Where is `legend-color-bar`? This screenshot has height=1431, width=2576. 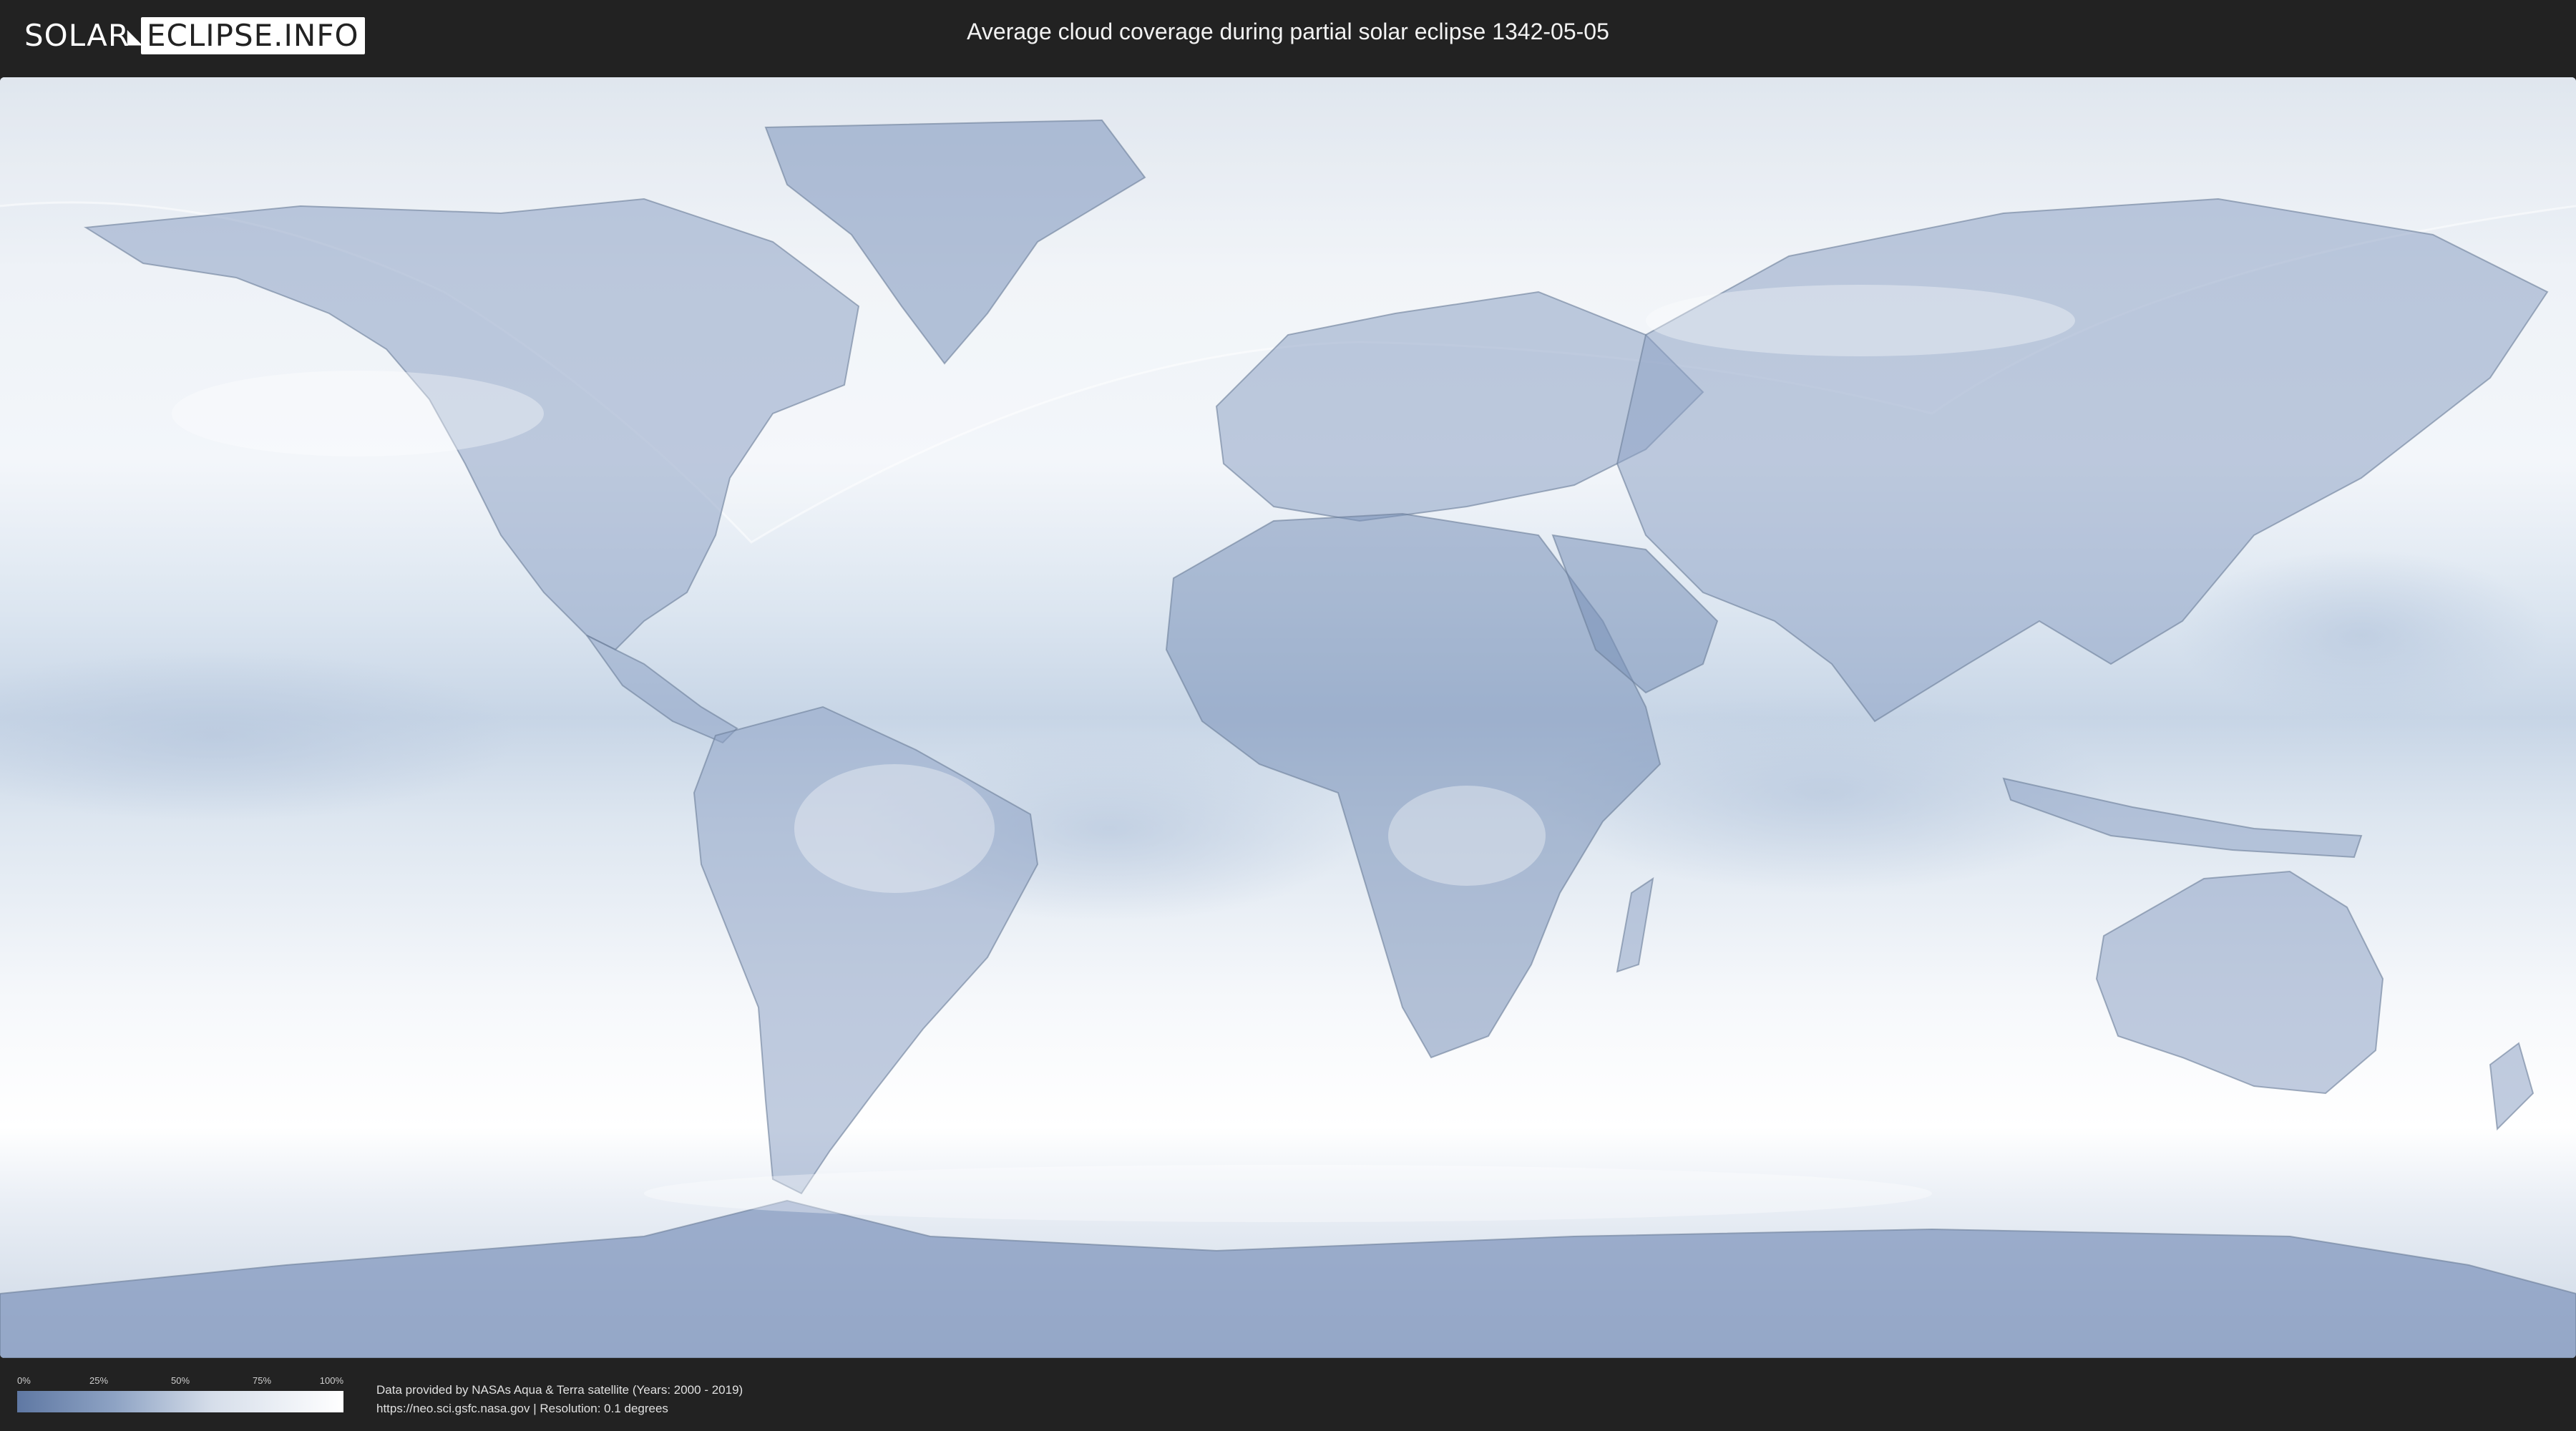 legend-color-bar is located at coordinates (180, 1402).